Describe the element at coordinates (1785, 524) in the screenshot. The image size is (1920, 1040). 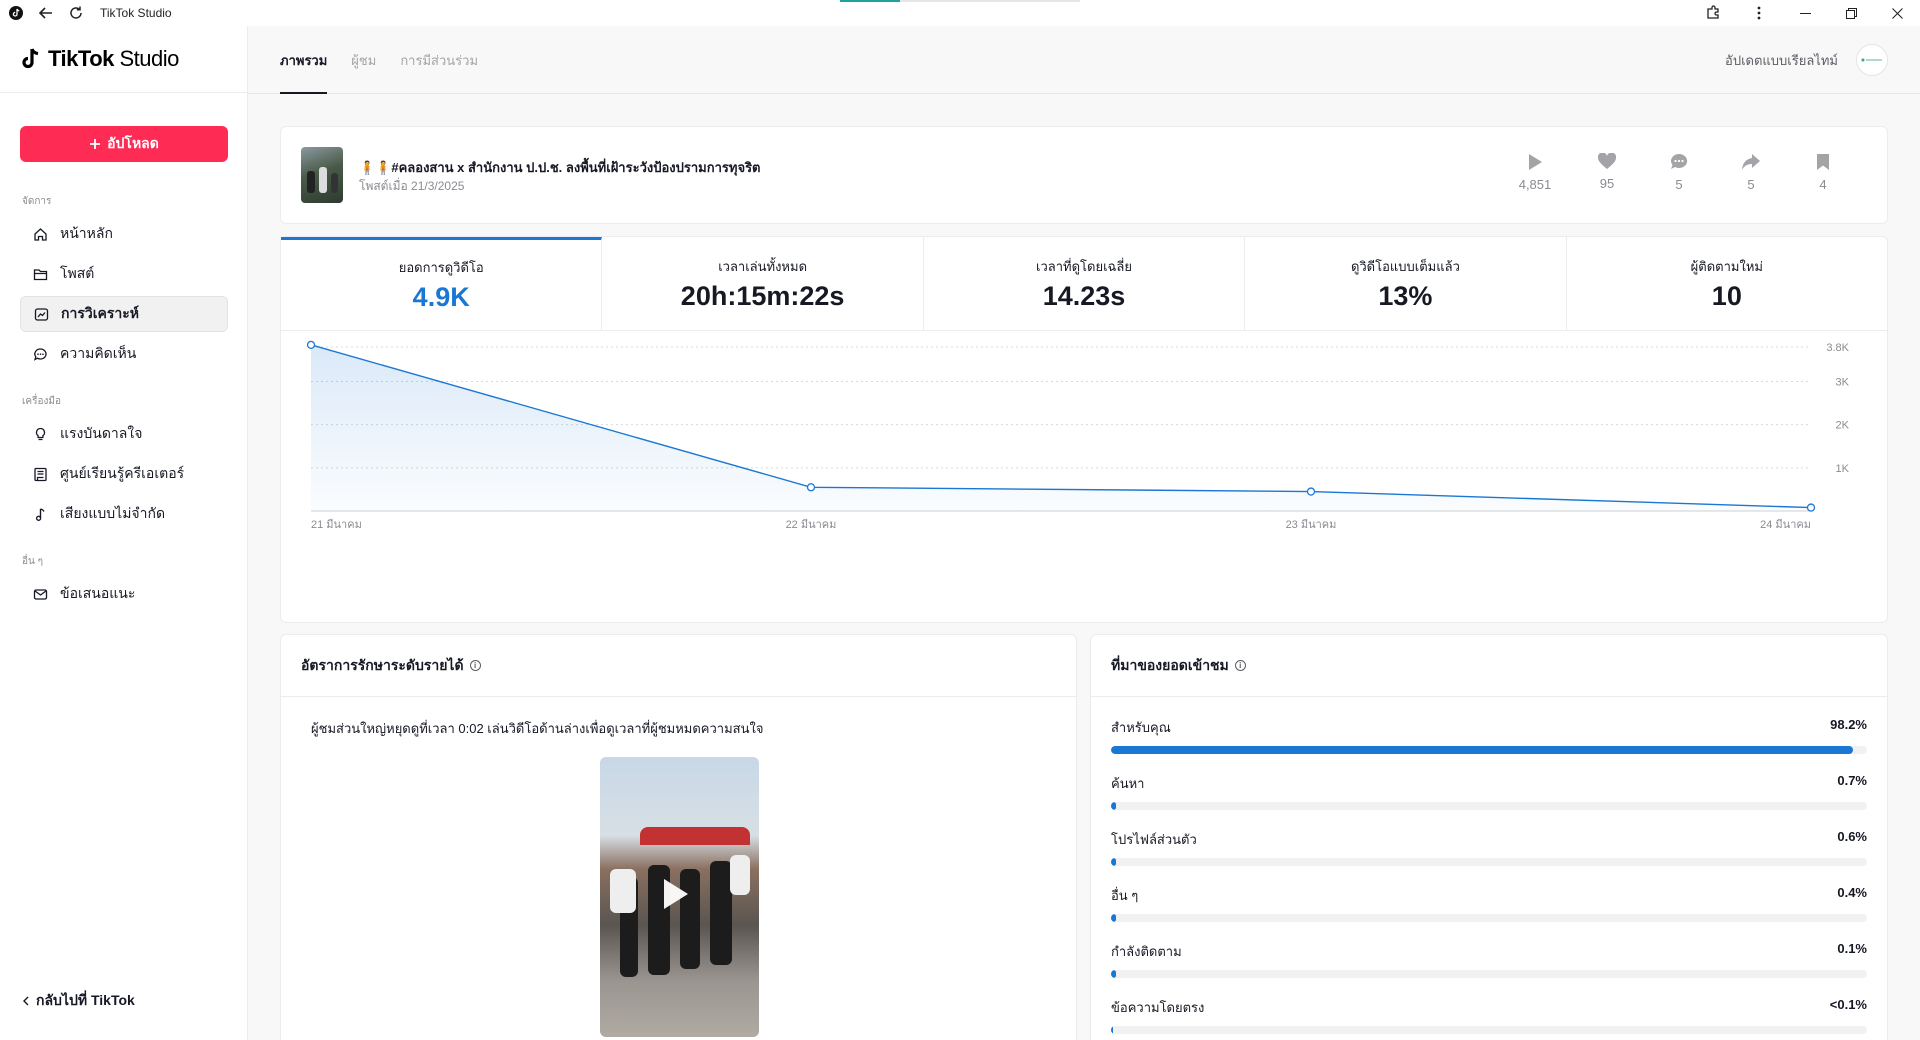
I see `chart-x-tick-label: 24 มีนาคม` at that location.